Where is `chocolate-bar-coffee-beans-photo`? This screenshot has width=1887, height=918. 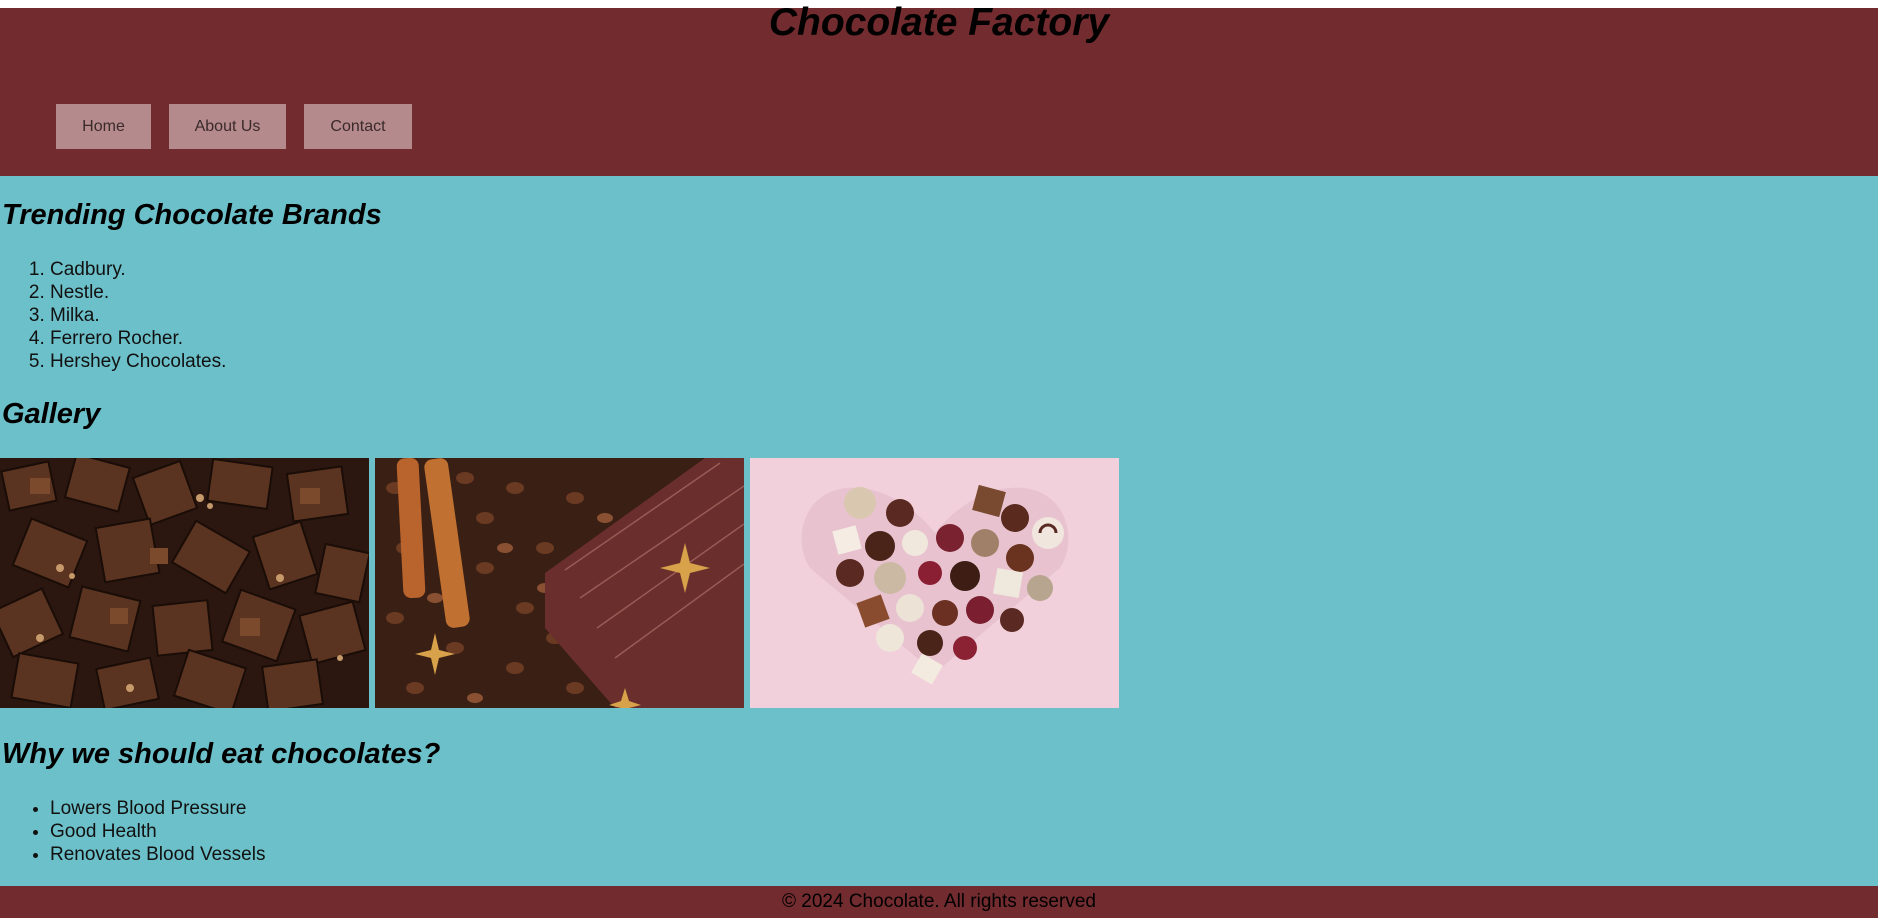
chocolate-bar-coffee-beans-photo is located at coordinates (559, 583).